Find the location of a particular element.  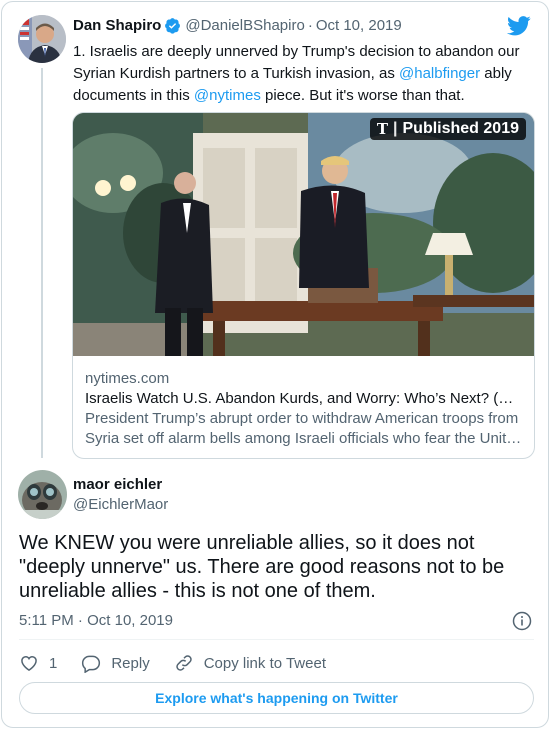

parent-handle: @DanielBShapiro is located at coordinates (244, 25).